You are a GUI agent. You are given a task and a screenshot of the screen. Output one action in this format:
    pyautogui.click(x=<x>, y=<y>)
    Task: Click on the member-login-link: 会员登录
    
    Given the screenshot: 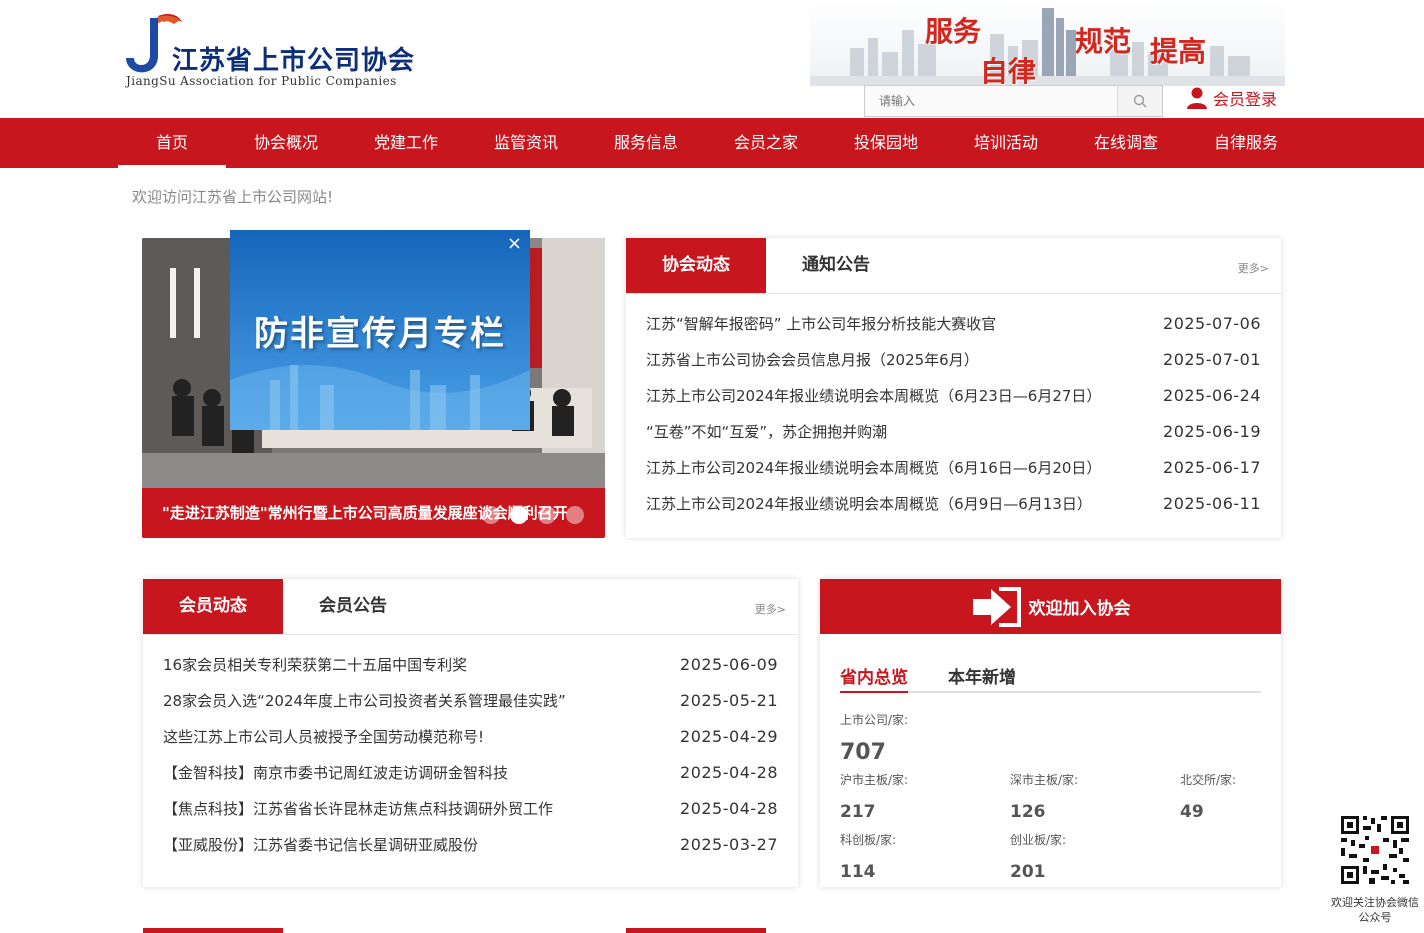 What is the action you would take?
    pyautogui.click(x=1231, y=98)
    